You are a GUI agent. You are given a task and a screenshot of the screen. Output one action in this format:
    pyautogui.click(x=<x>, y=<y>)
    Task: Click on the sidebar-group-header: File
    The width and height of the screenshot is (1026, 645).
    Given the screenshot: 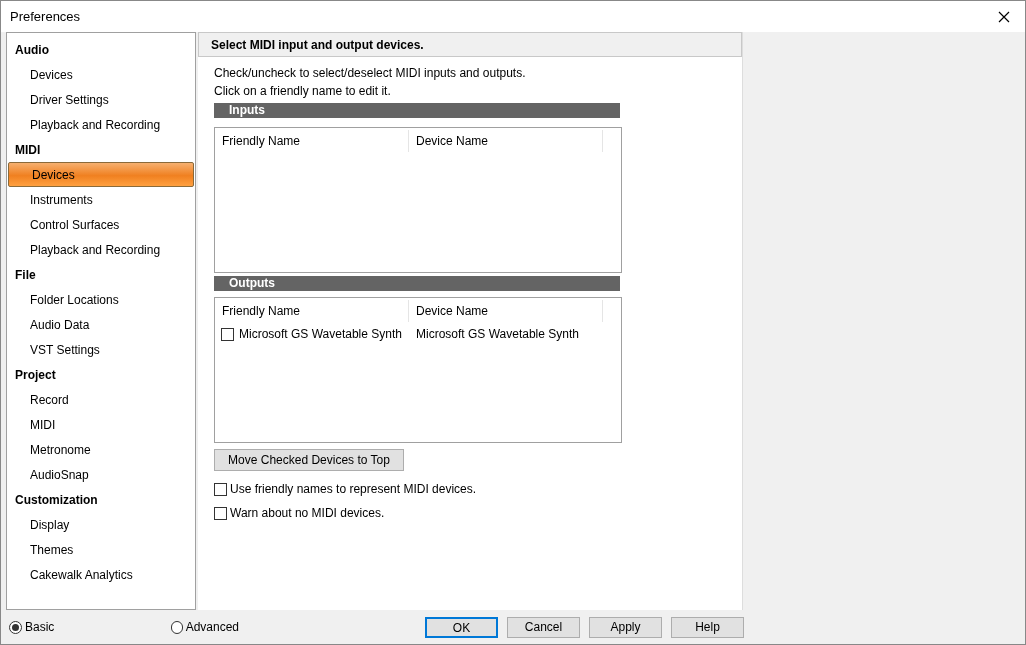 What is the action you would take?
    pyautogui.click(x=25, y=275)
    